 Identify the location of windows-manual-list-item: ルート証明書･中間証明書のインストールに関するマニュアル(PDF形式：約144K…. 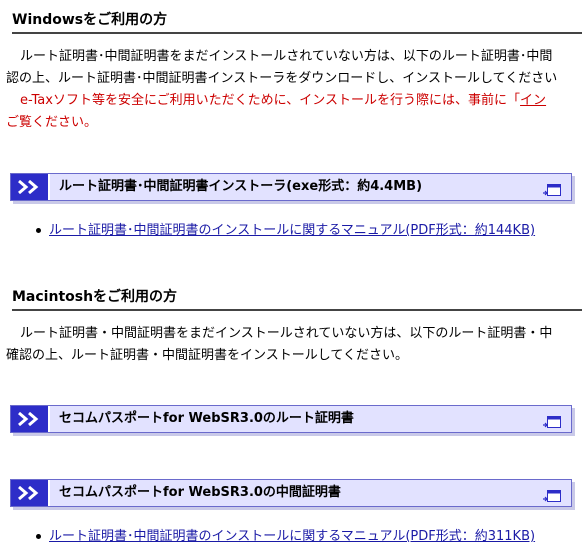
(285, 231).